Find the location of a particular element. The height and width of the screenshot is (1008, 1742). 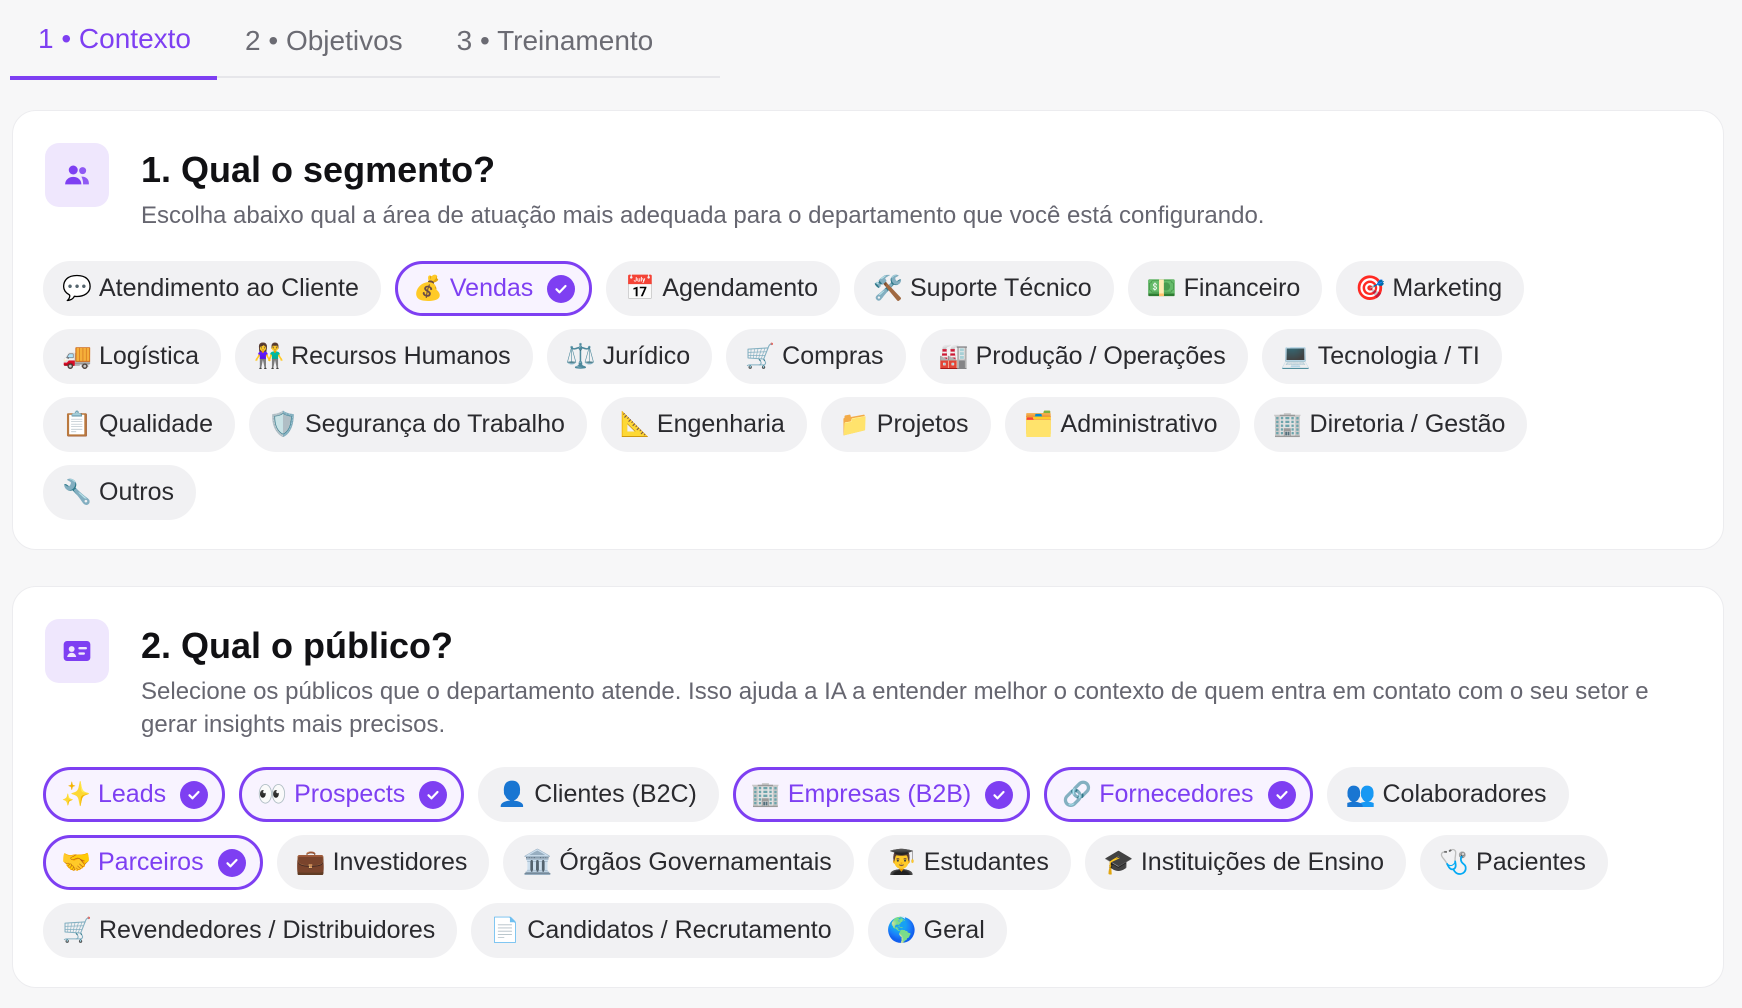

audience-option-emoji: 👀 is located at coordinates (272, 794).